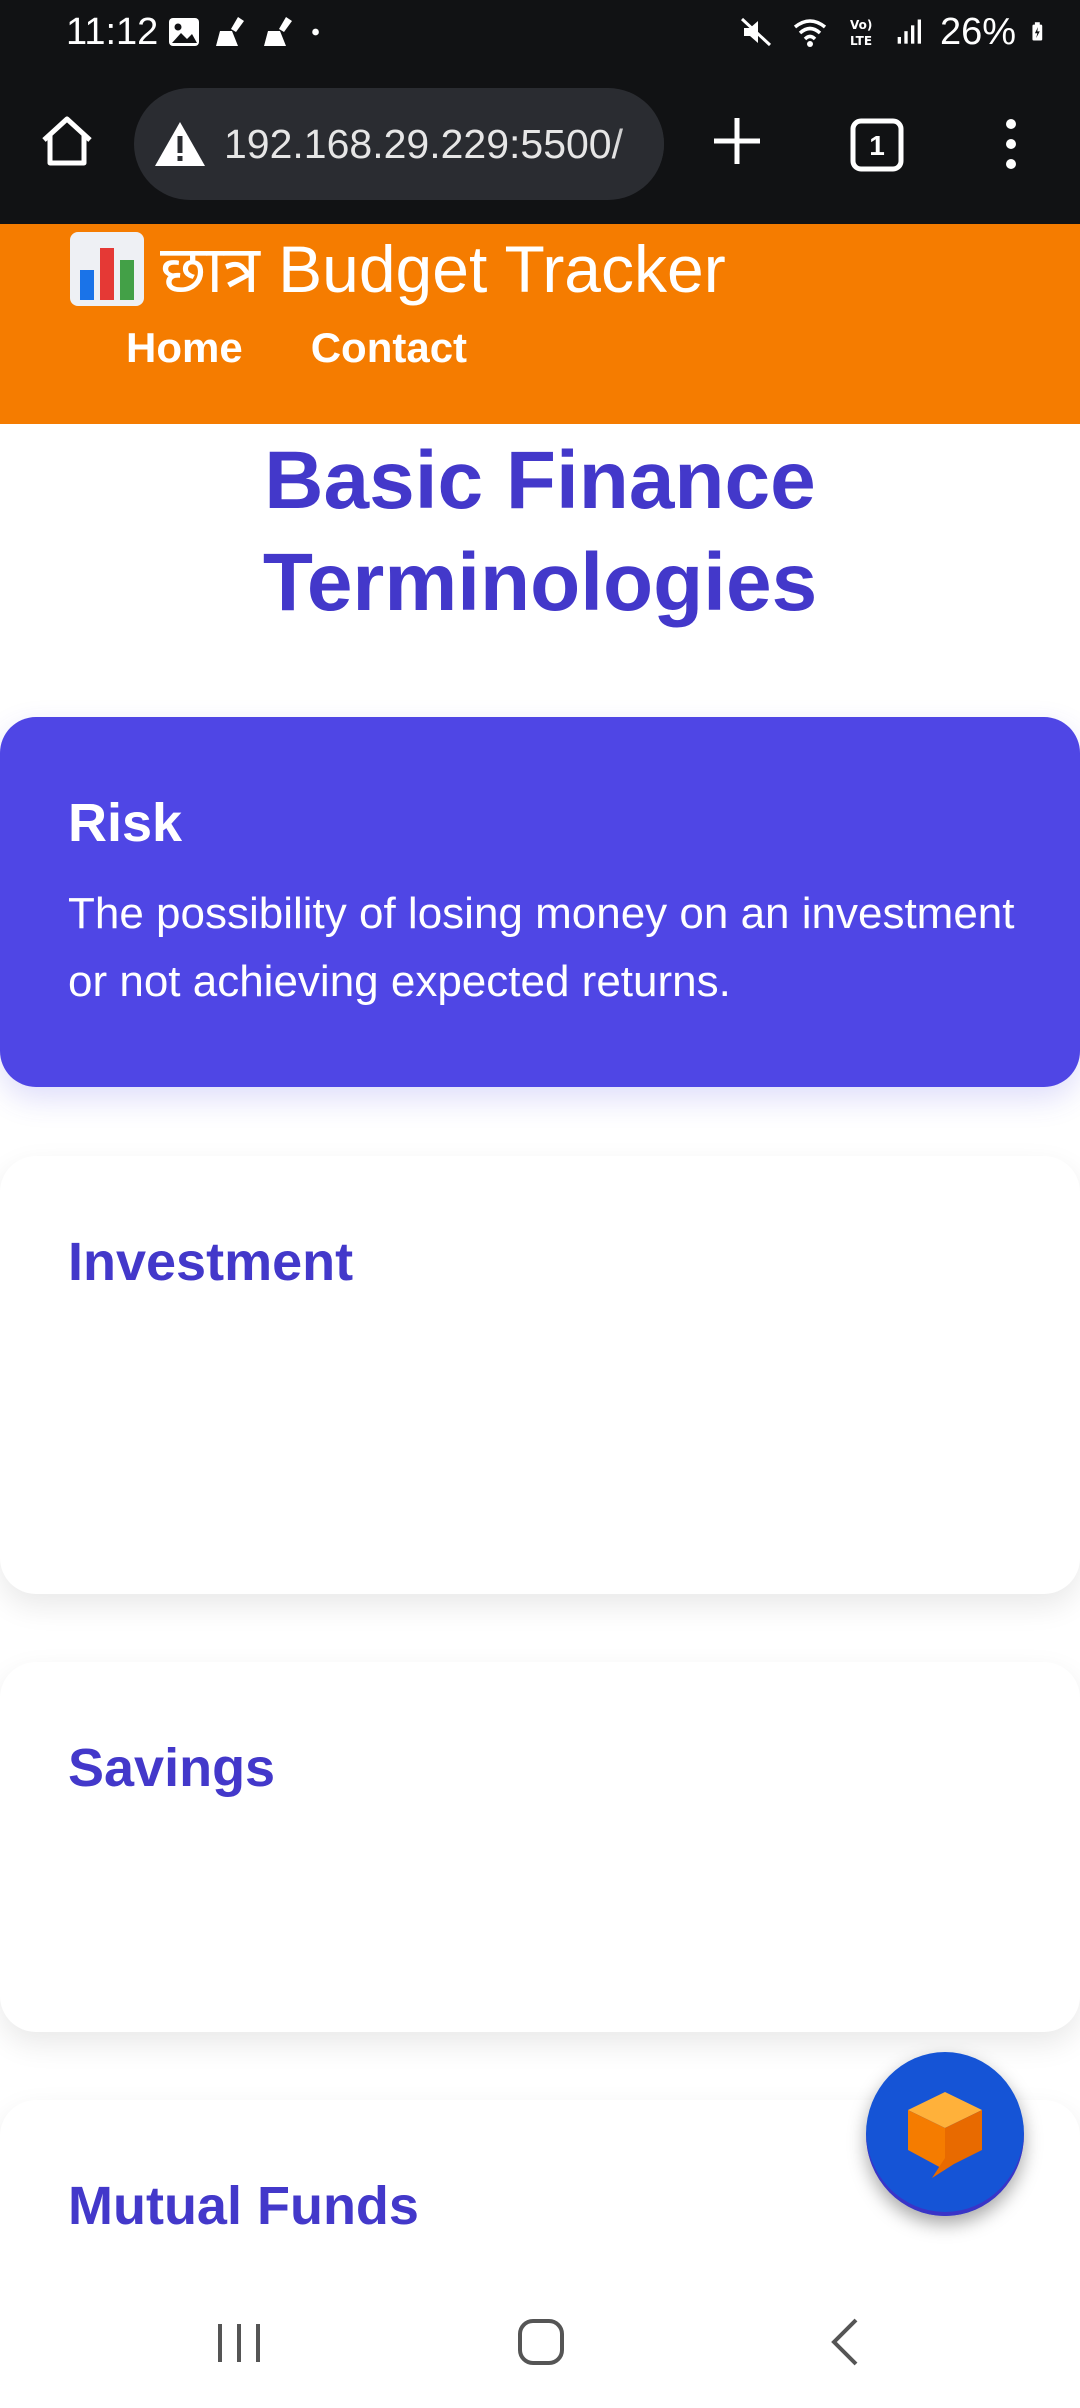 Image resolution: width=1080 pixels, height=2408 pixels. I want to click on mute-icon, so click(755, 32).